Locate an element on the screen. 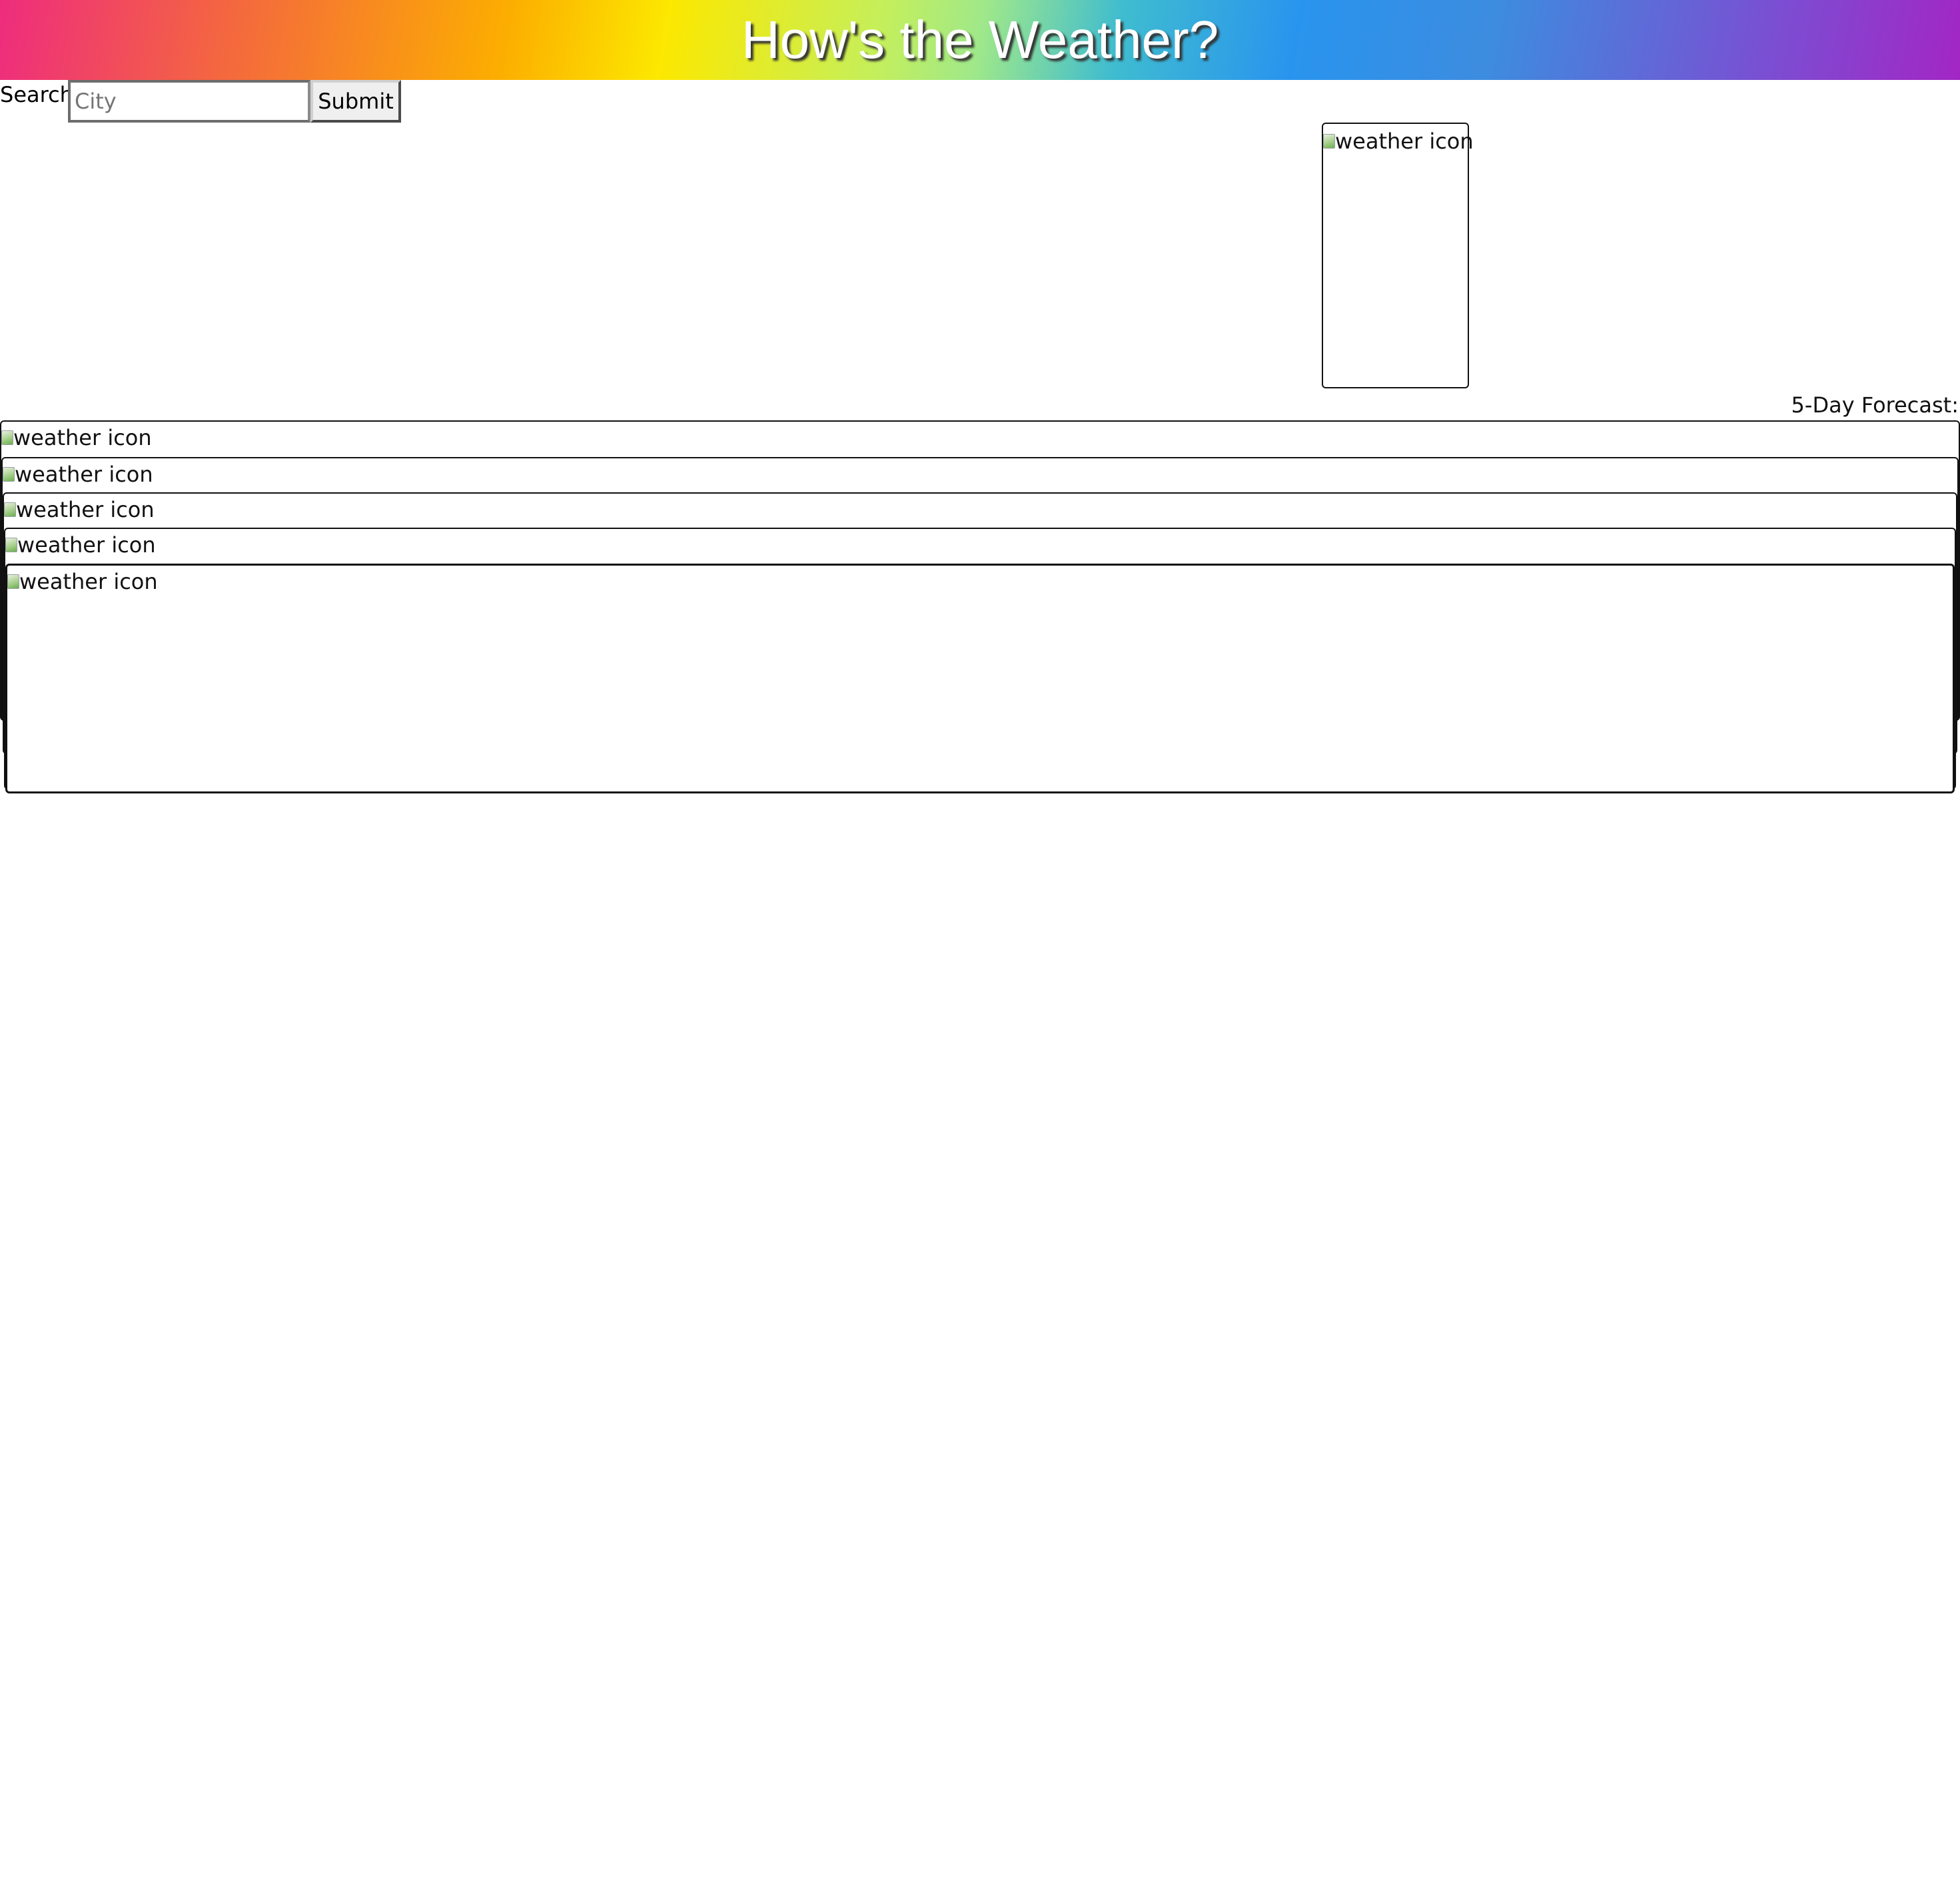  submit-button: Submit is located at coordinates (355, 101).